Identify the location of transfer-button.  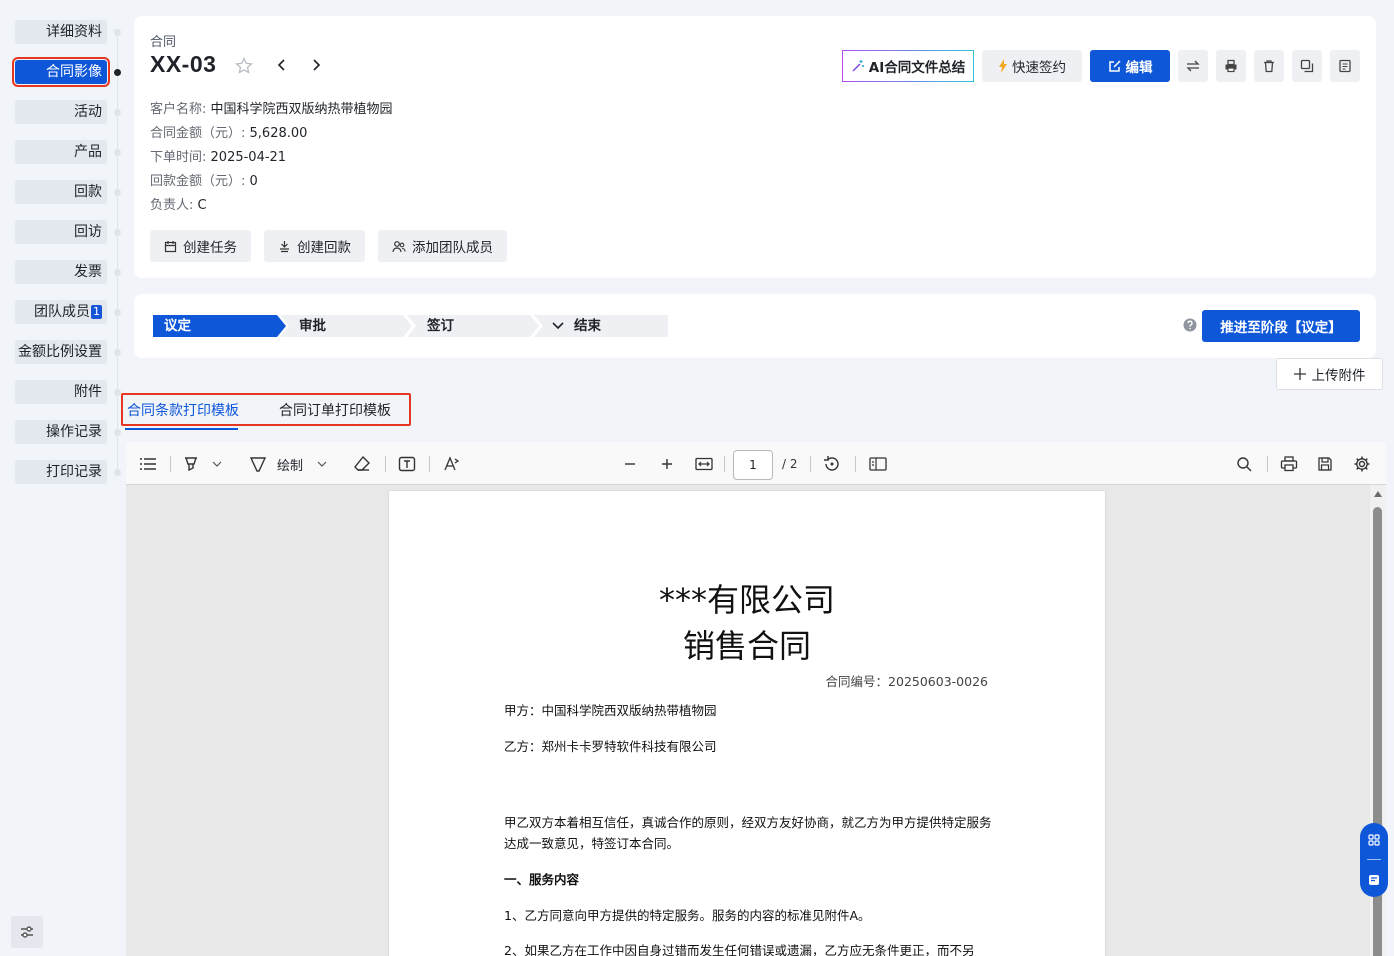
(1193, 66).